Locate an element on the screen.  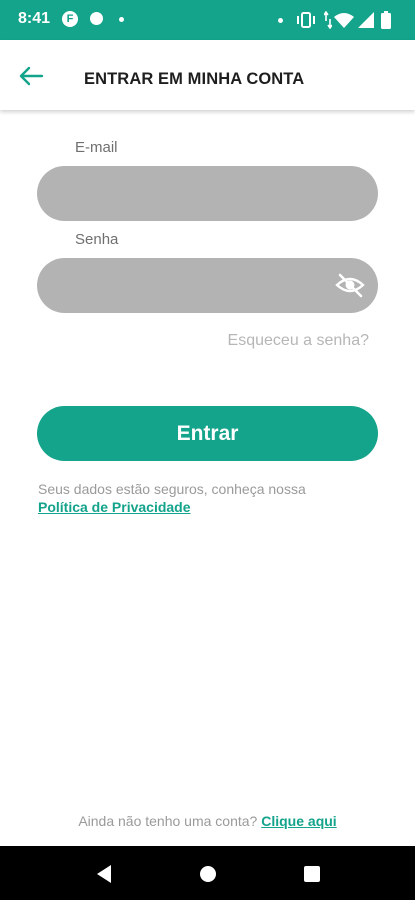
privacy-text: Seus dados estão seguros, conheça nossa is located at coordinates (172, 489).